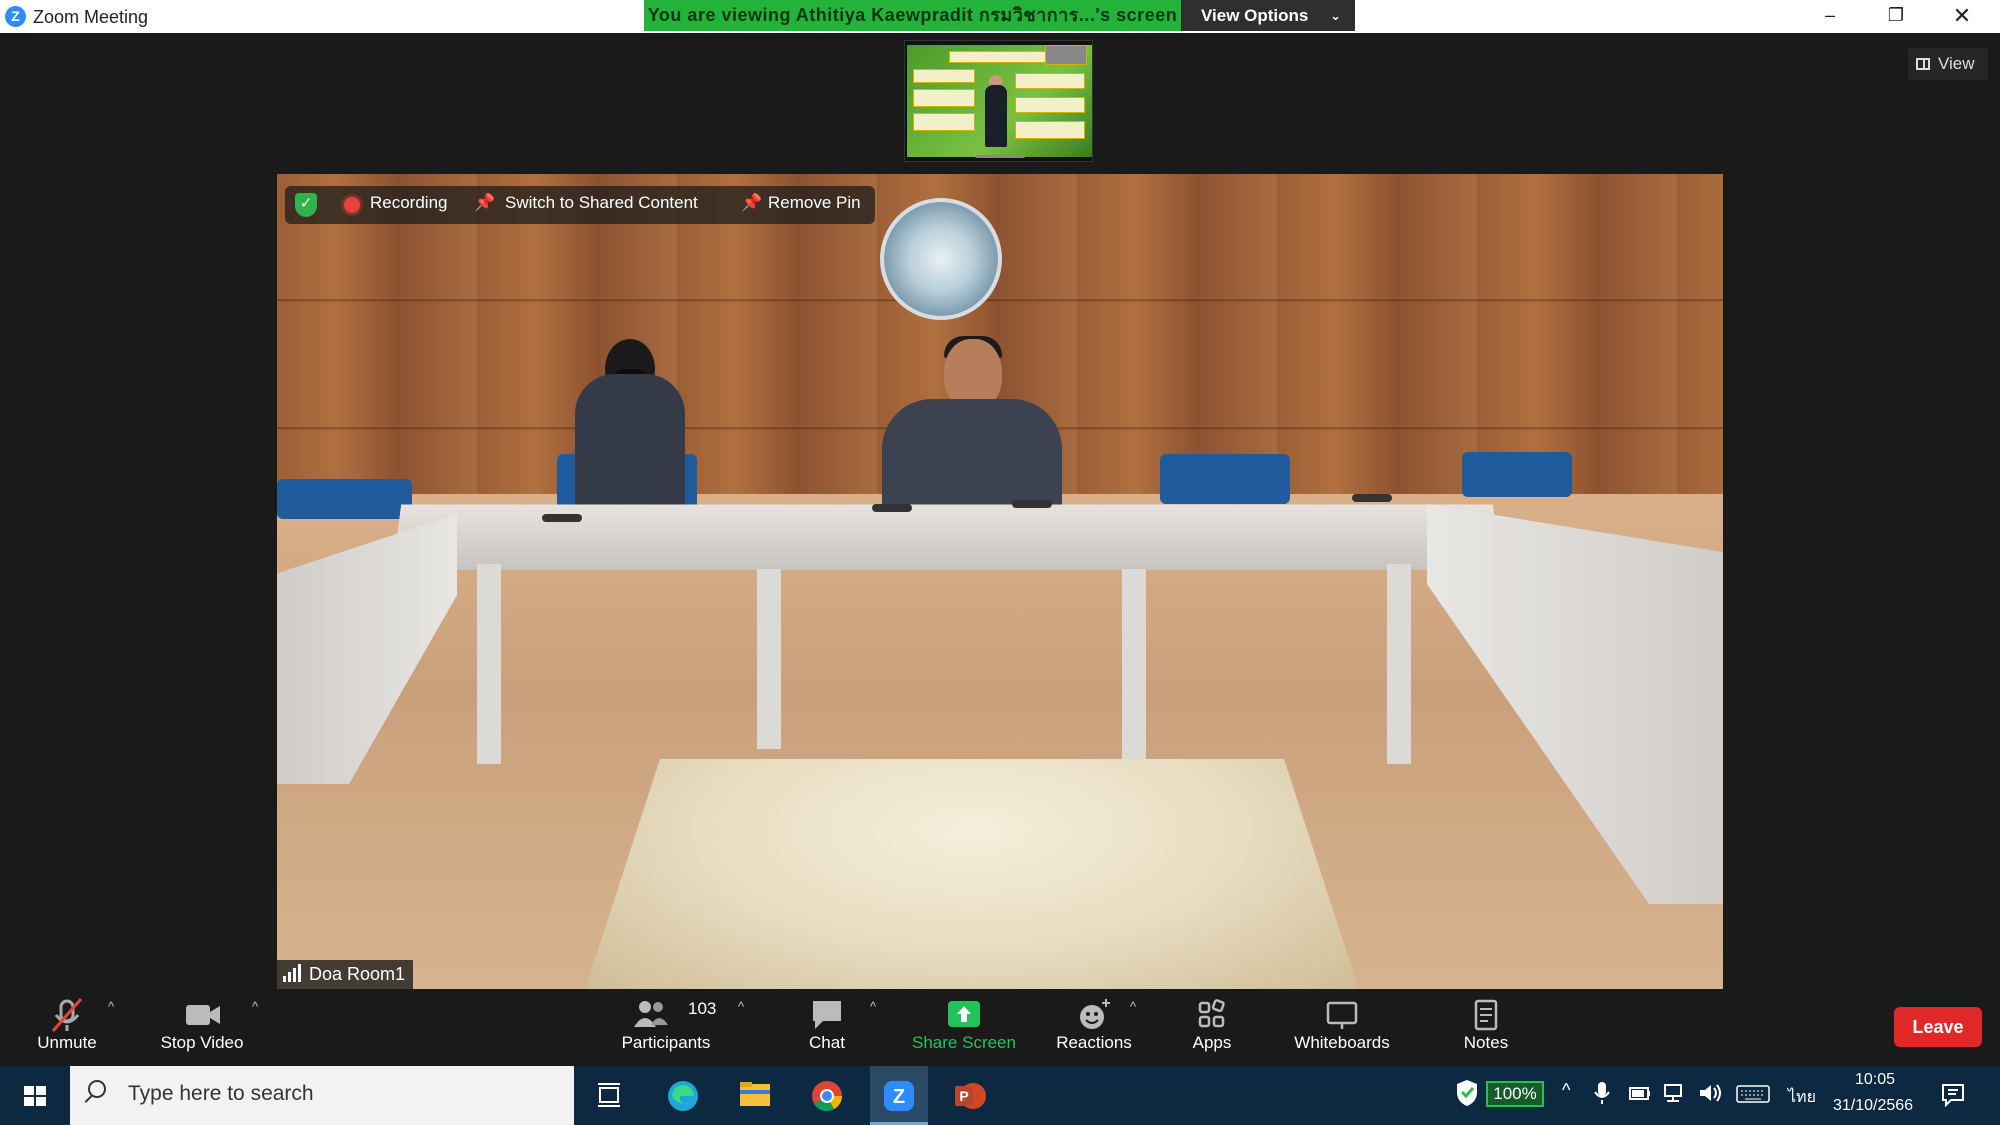  What do you see at coordinates (293, 976) in the screenshot?
I see `signal-icon` at bounding box center [293, 976].